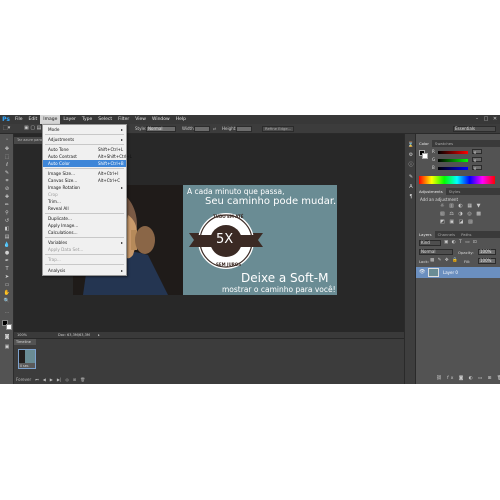 This screenshot has width=500, height=500. What do you see at coordinates (6, 128) in the screenshot?
I see `marquee-tool-icon: ⬚▾` at bounding box center [6, 128].